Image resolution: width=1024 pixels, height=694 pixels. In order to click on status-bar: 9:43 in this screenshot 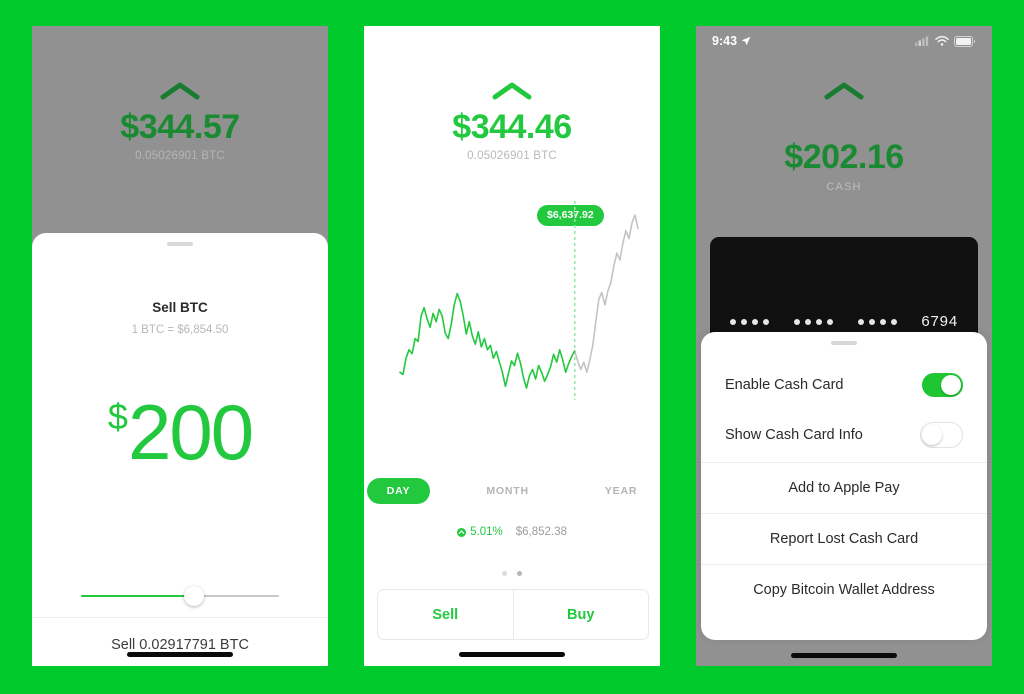, I will do `click(844, 41)`.